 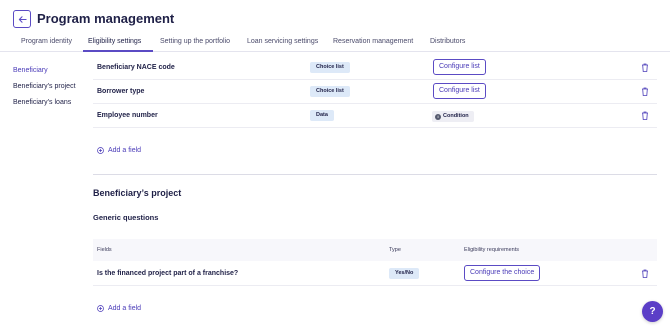 I want to click on tab-loan-servicing: Loan servicing settings, so click(x=282, y=41).